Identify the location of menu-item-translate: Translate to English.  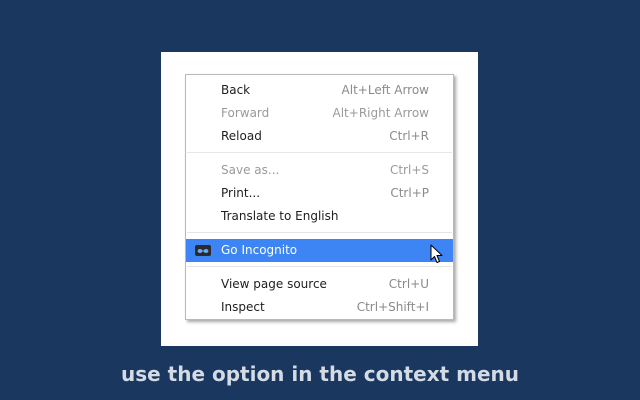
(319, 216).